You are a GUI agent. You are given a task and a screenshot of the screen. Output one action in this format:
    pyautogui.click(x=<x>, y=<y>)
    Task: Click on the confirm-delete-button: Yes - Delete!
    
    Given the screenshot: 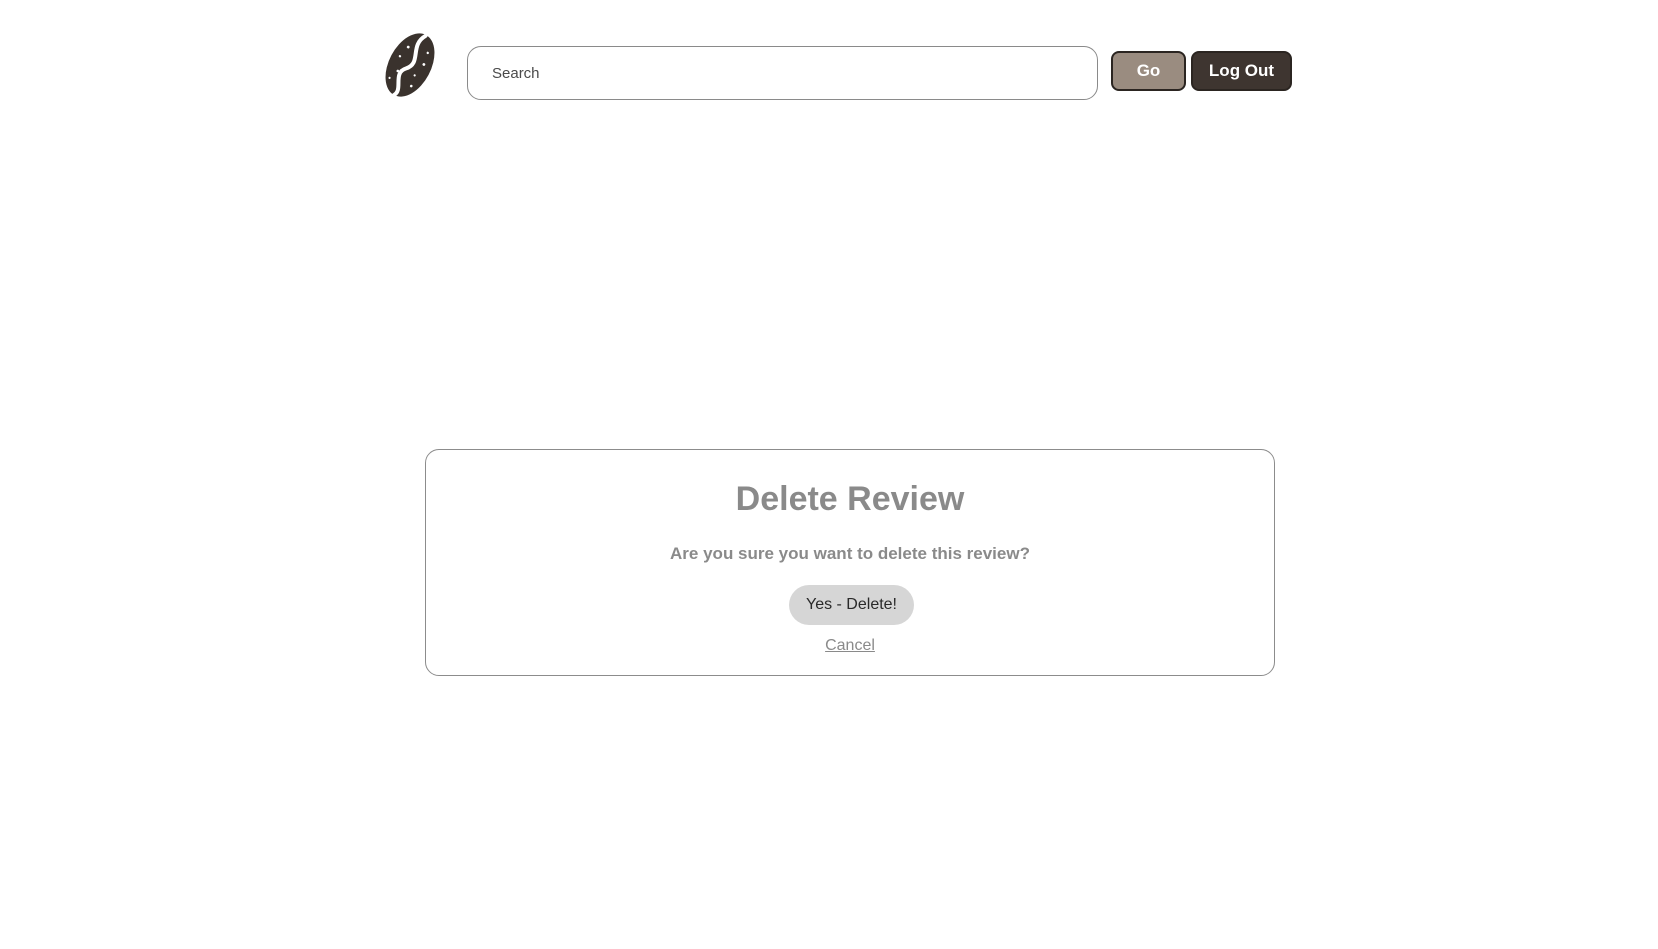 What is the action you would take?
    pyautogui.click(x=851, y=605)
    